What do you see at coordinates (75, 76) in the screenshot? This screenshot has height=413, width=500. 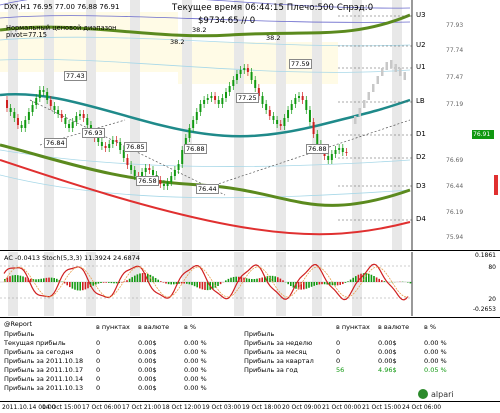 I see `price-label: 77.43` at bounding box center [75, 76].